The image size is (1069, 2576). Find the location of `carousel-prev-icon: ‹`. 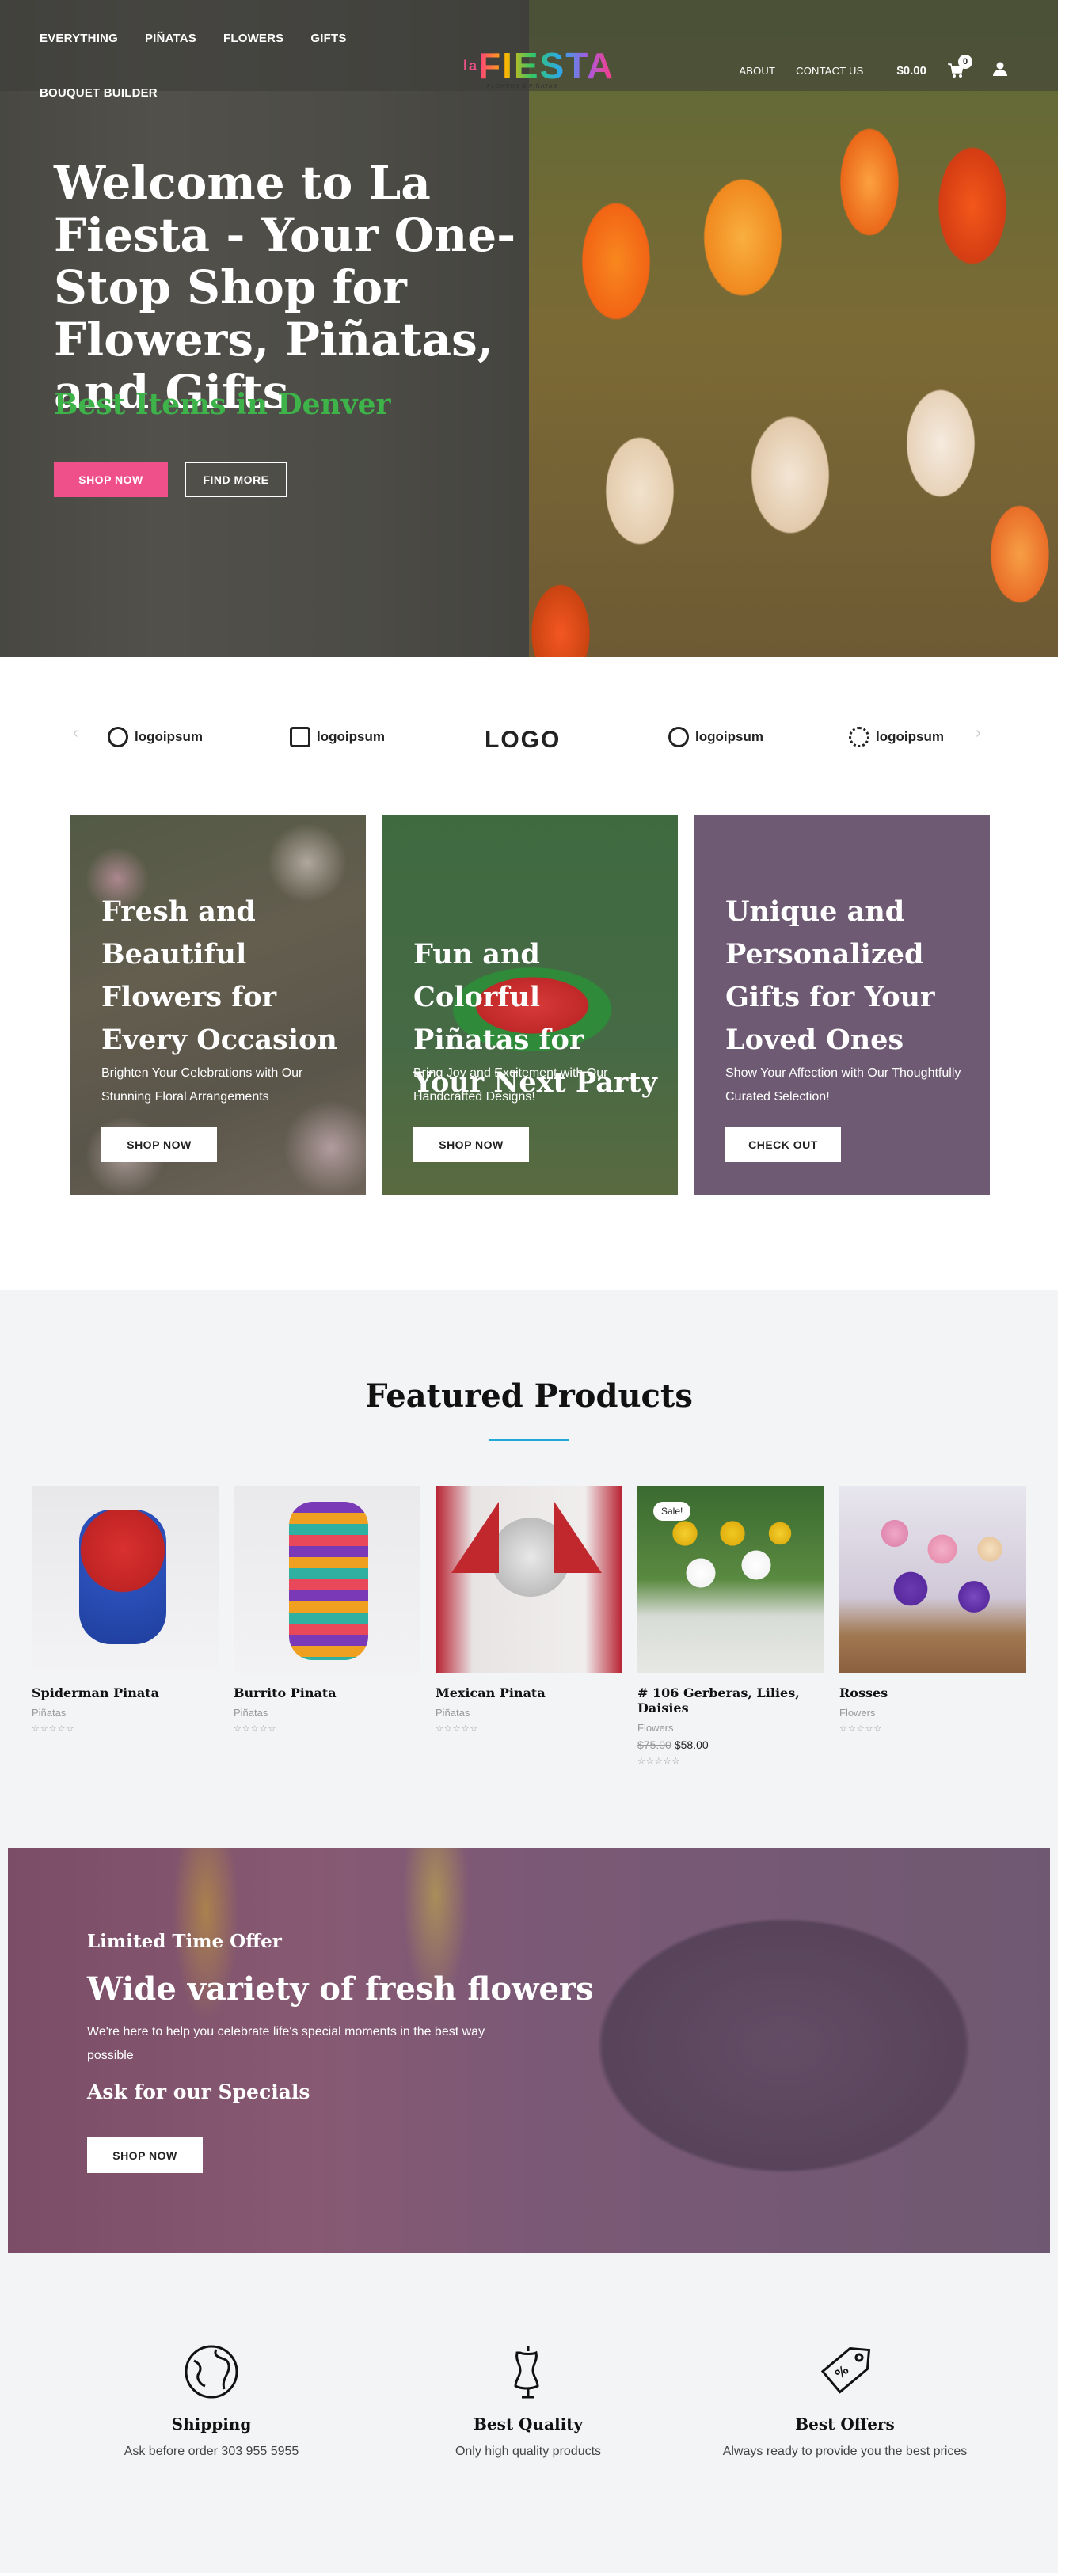

carousel-prev-icon: ‹ is located at coordinates (75, 734).